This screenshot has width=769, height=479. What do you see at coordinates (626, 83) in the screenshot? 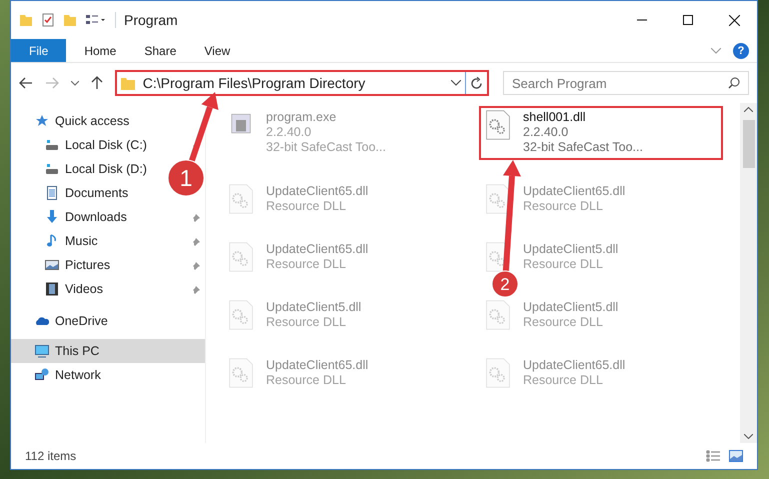
I see `search-field: Search Program` at bounding box center [626, 83].